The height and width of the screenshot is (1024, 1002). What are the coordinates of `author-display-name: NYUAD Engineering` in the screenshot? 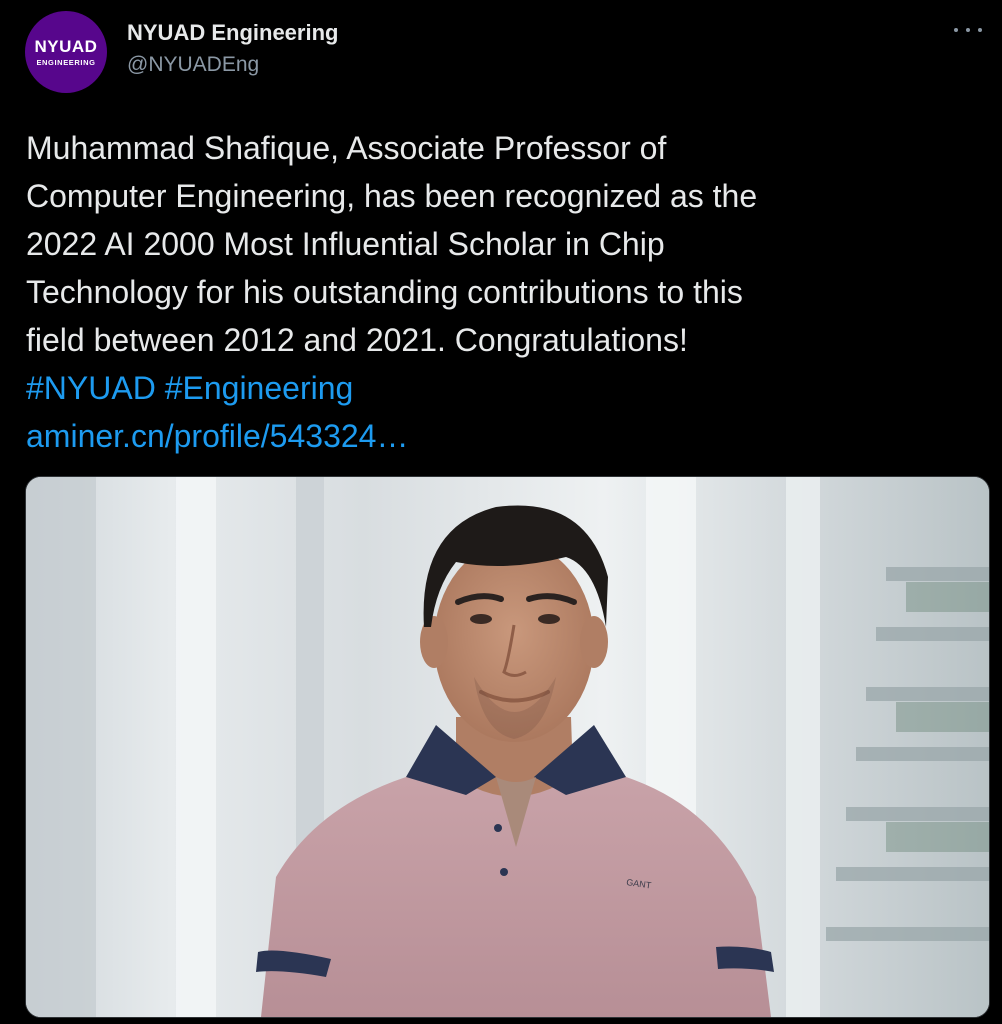 It's located at (232, 33).